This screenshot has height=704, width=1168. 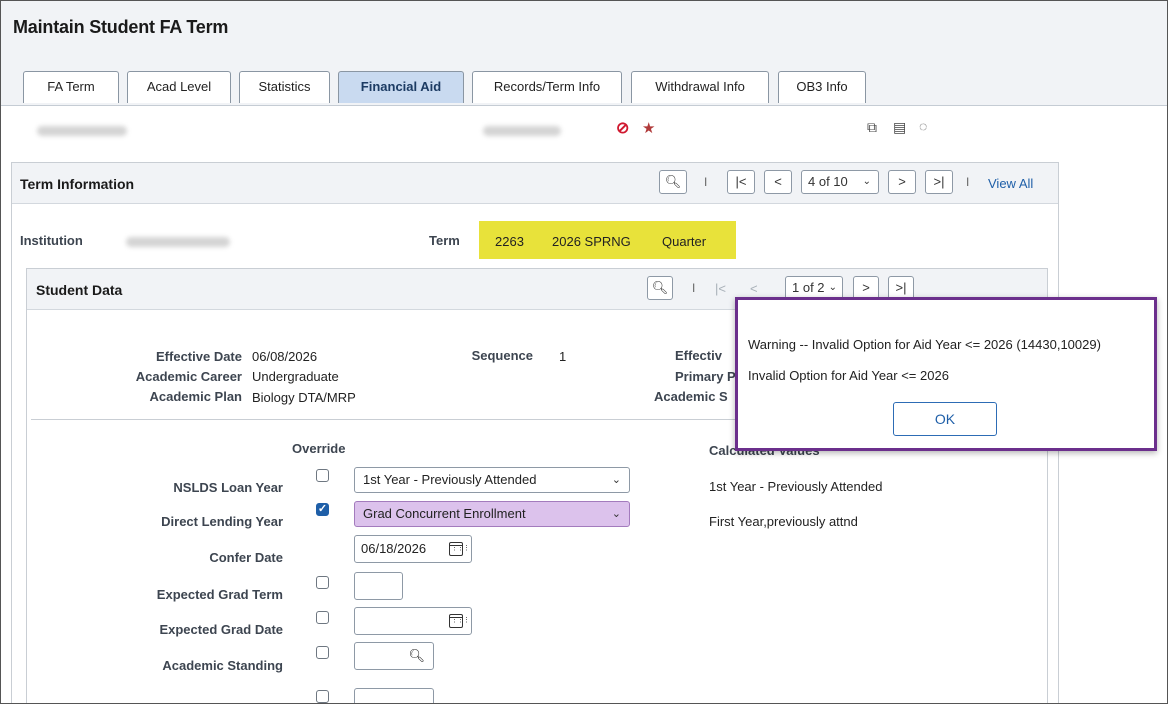 I want to click on related-content-icon: ⧉, so click(x=872, y=127).